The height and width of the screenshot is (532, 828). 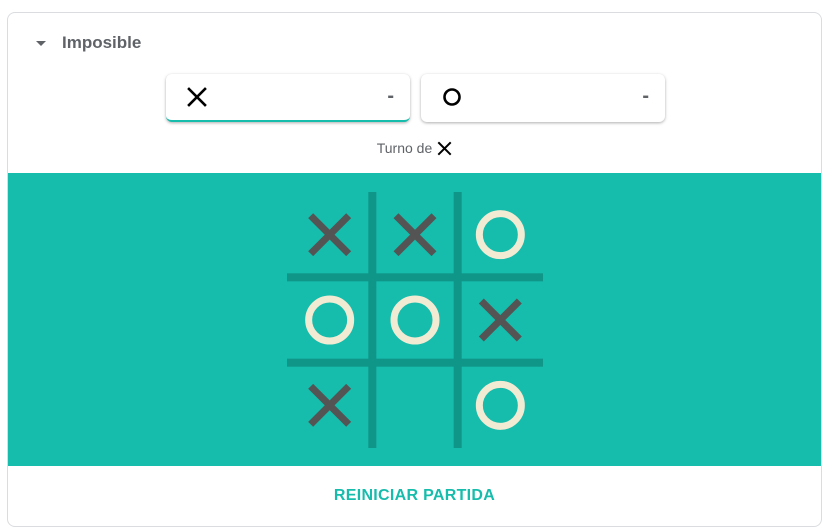 I want to click on caret-down-icon, so click(x=41, y=43).